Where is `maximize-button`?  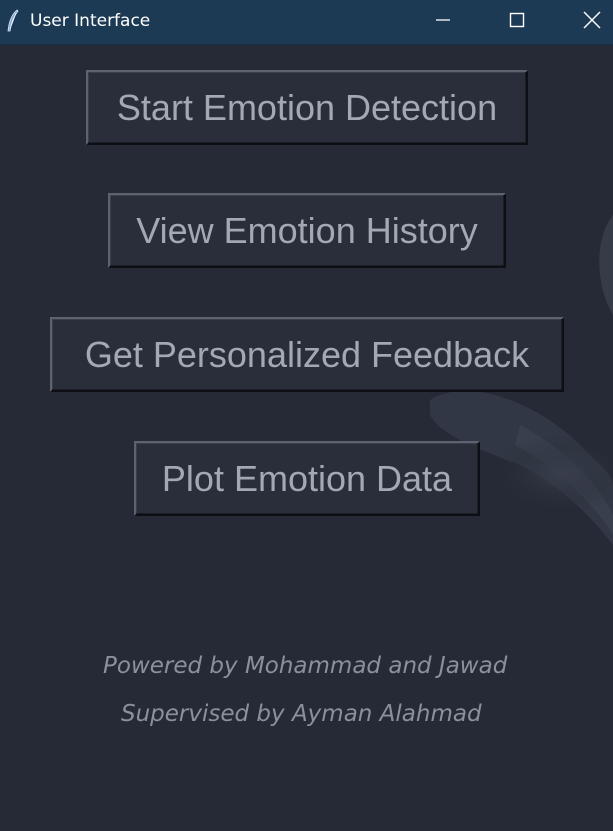 maximize-button is located at coordinates (517, 22).